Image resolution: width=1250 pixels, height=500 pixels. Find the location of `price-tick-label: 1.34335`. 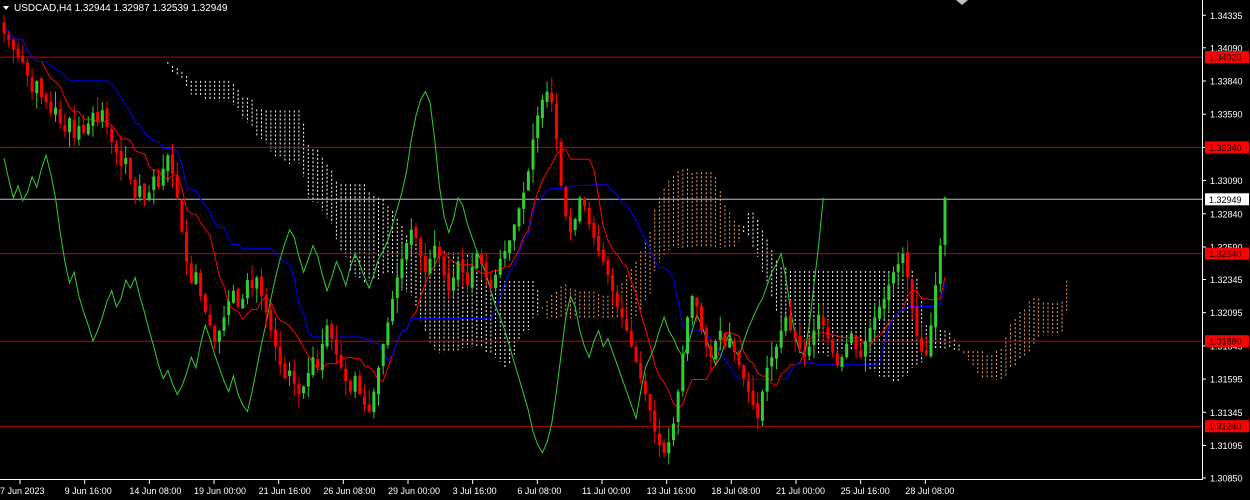

price-tick-label: 1.34335 is located at coordinates (1226, 16).